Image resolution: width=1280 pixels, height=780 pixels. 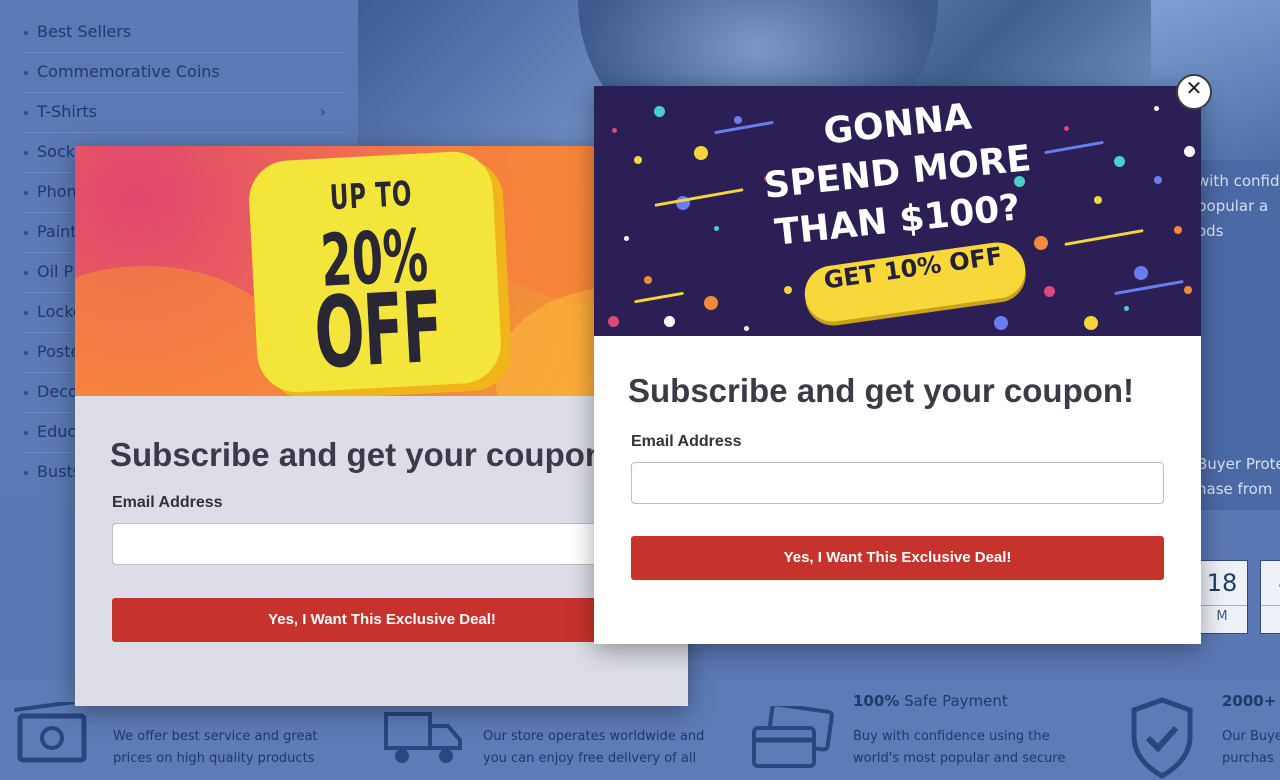 I want to click on feature-text: Our Buye purchas, so click(x=1251, y=748).